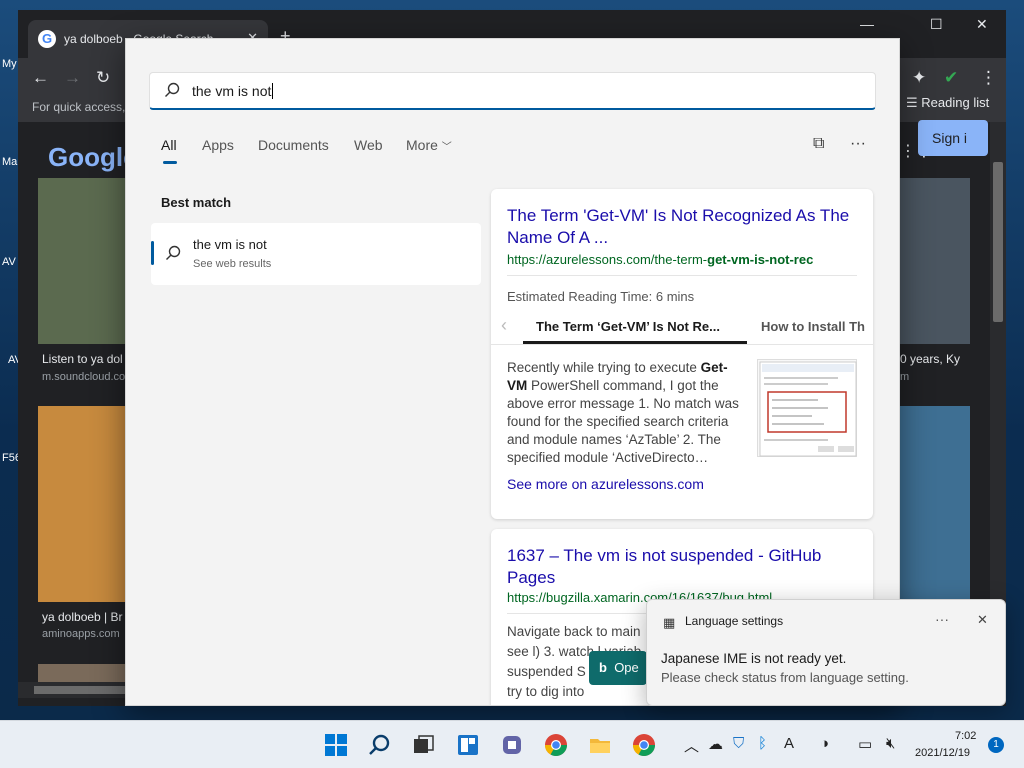 Image resolution: width=1024 pixels, height=768 pixels. I want to click on desktop-icon-label: AV, so click(9, 262).